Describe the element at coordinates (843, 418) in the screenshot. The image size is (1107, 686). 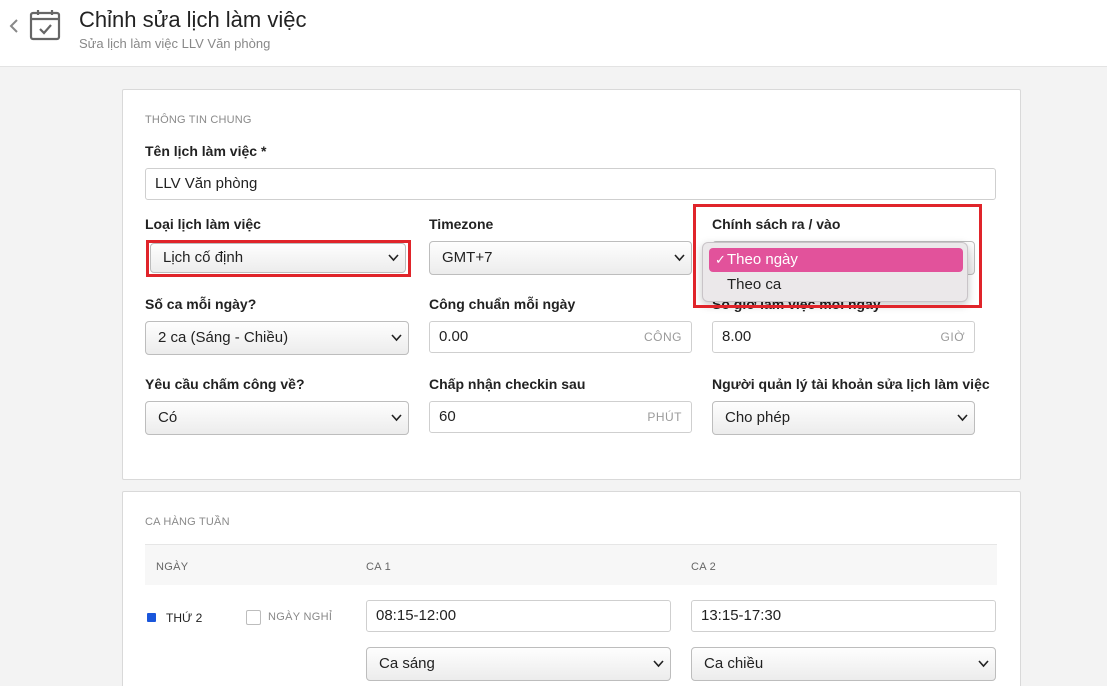
I see `manager-edit-select: Cho phép` at that location.